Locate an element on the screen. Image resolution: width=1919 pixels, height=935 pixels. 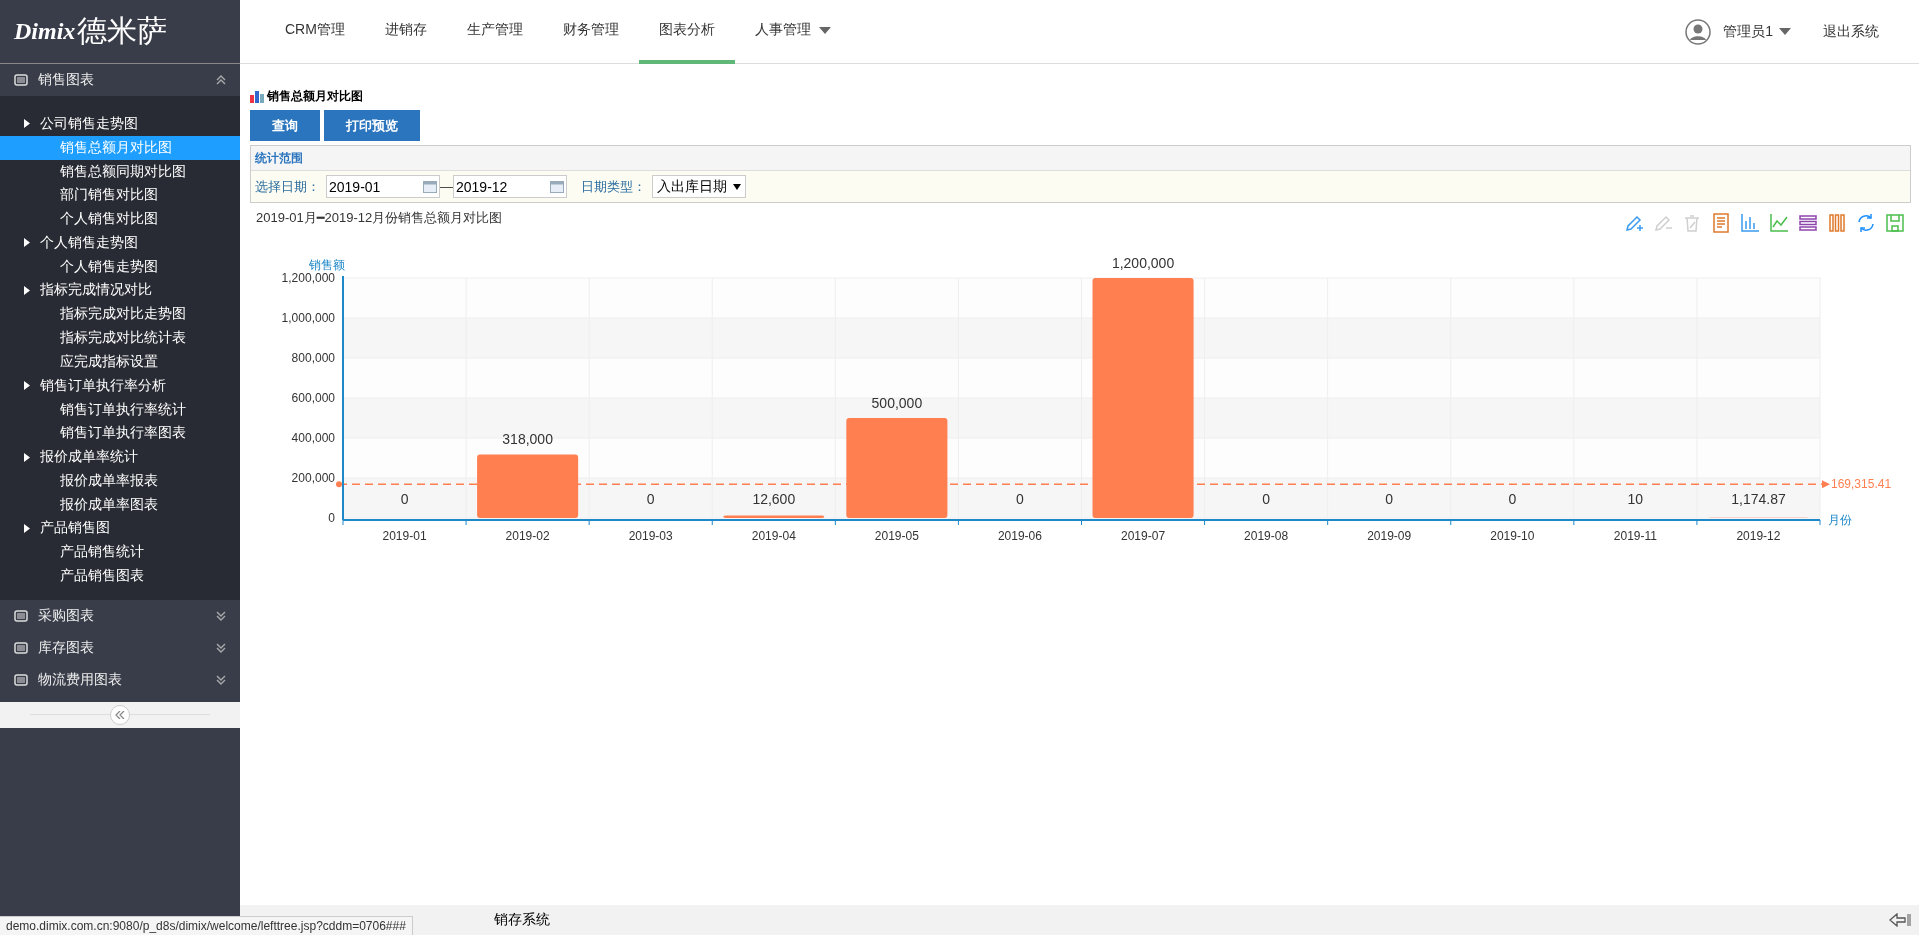
tree-item: 部门销售对比图 is located at coordinates (120, 195).